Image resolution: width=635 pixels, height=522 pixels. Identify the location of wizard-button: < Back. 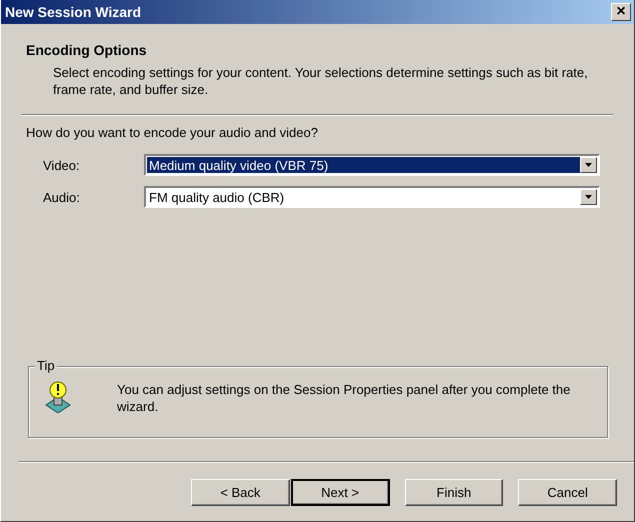
(240, 492).